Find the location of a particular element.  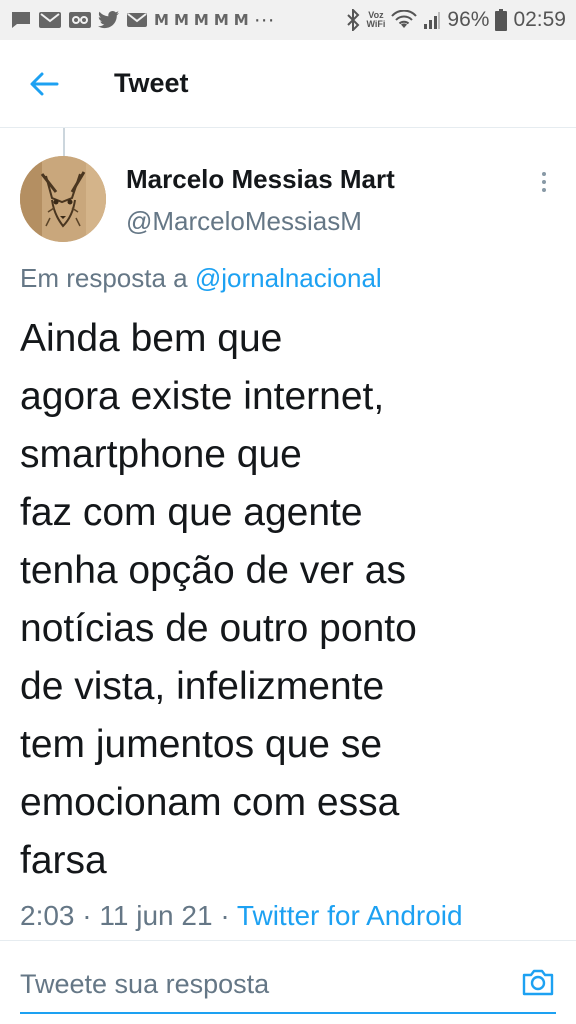

voicemail-icon is located at coordinates (80, 20).